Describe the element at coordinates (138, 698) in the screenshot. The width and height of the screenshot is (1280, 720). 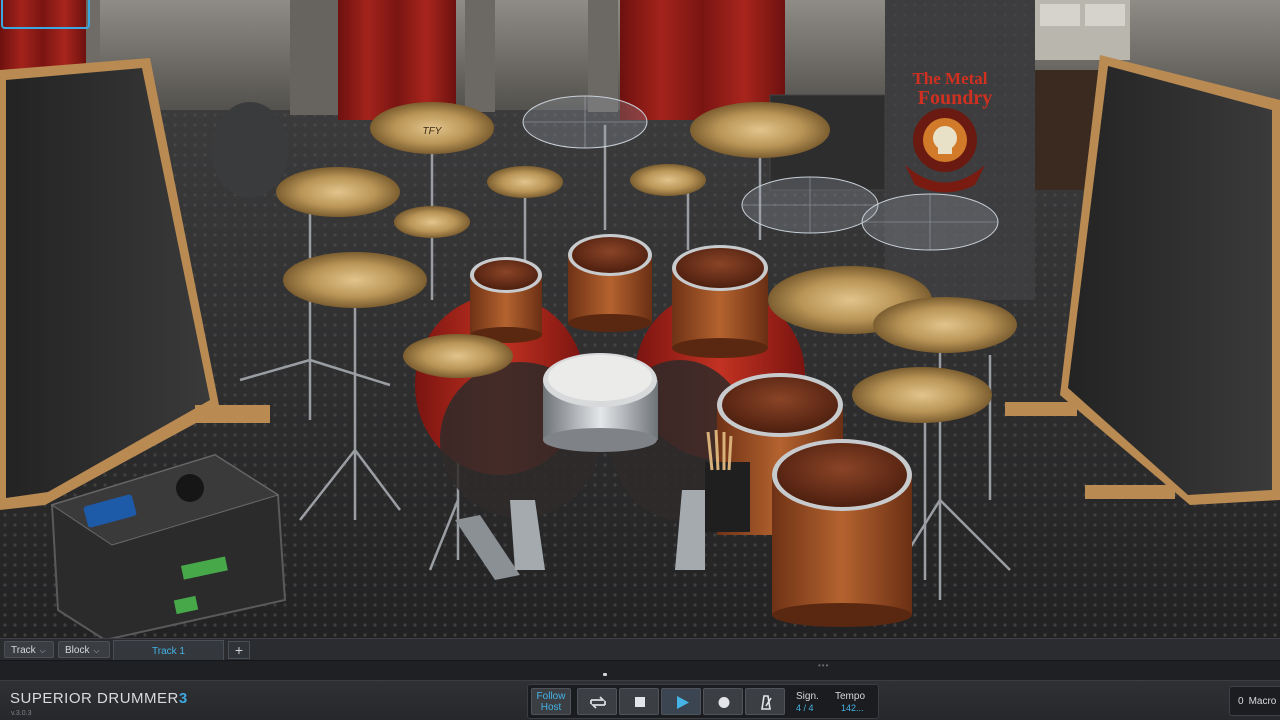
I see `logo-word-drummer: DRUMMER` at that location.